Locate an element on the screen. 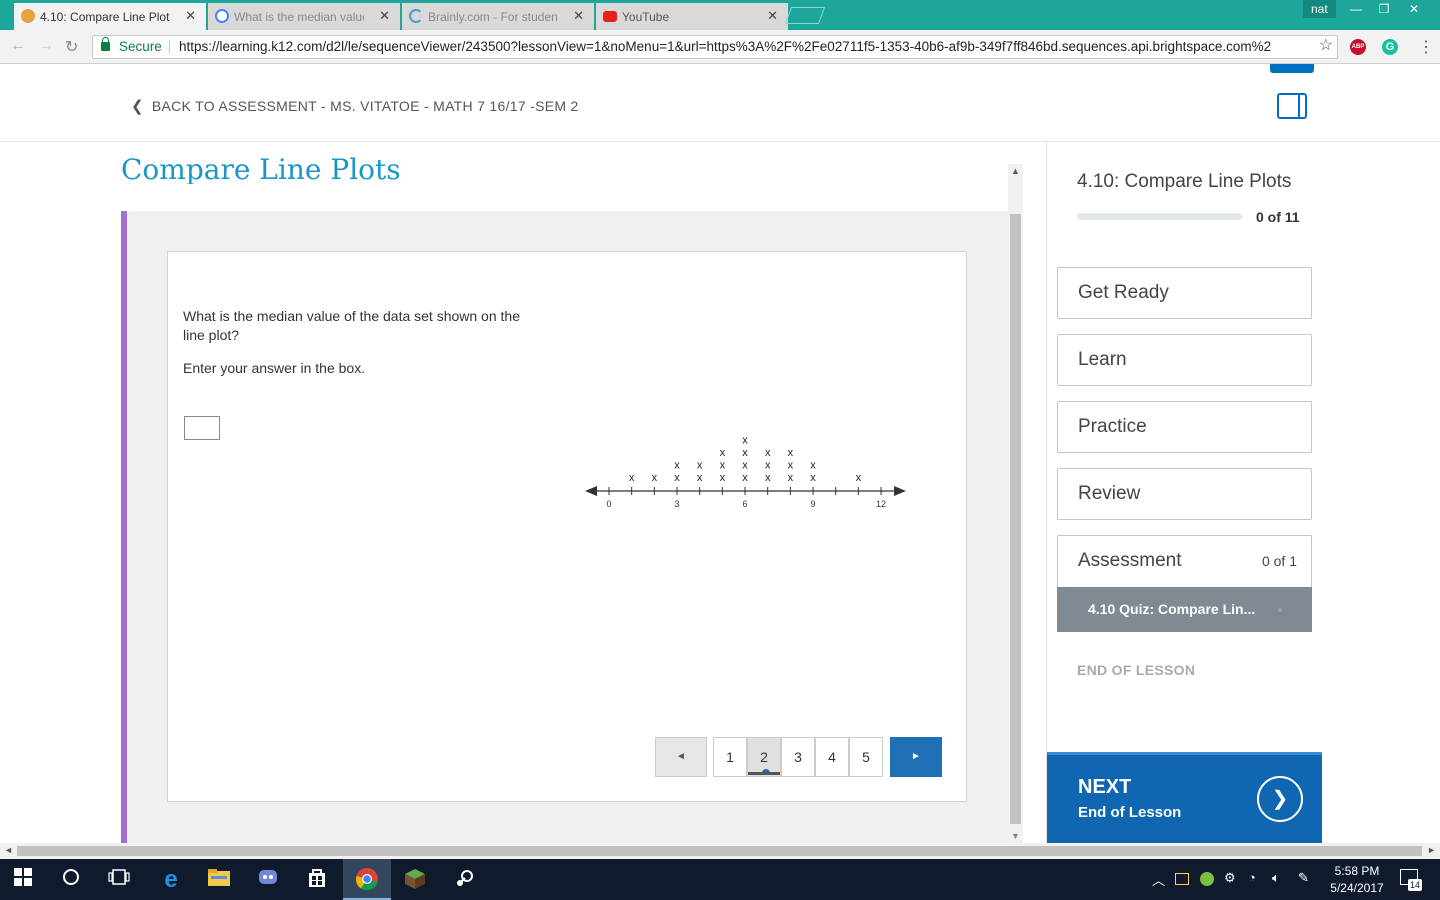 This screenshot has height=900, width=1440. tab-youtube: YouTube ✕ is located at coordinates (692, 16).